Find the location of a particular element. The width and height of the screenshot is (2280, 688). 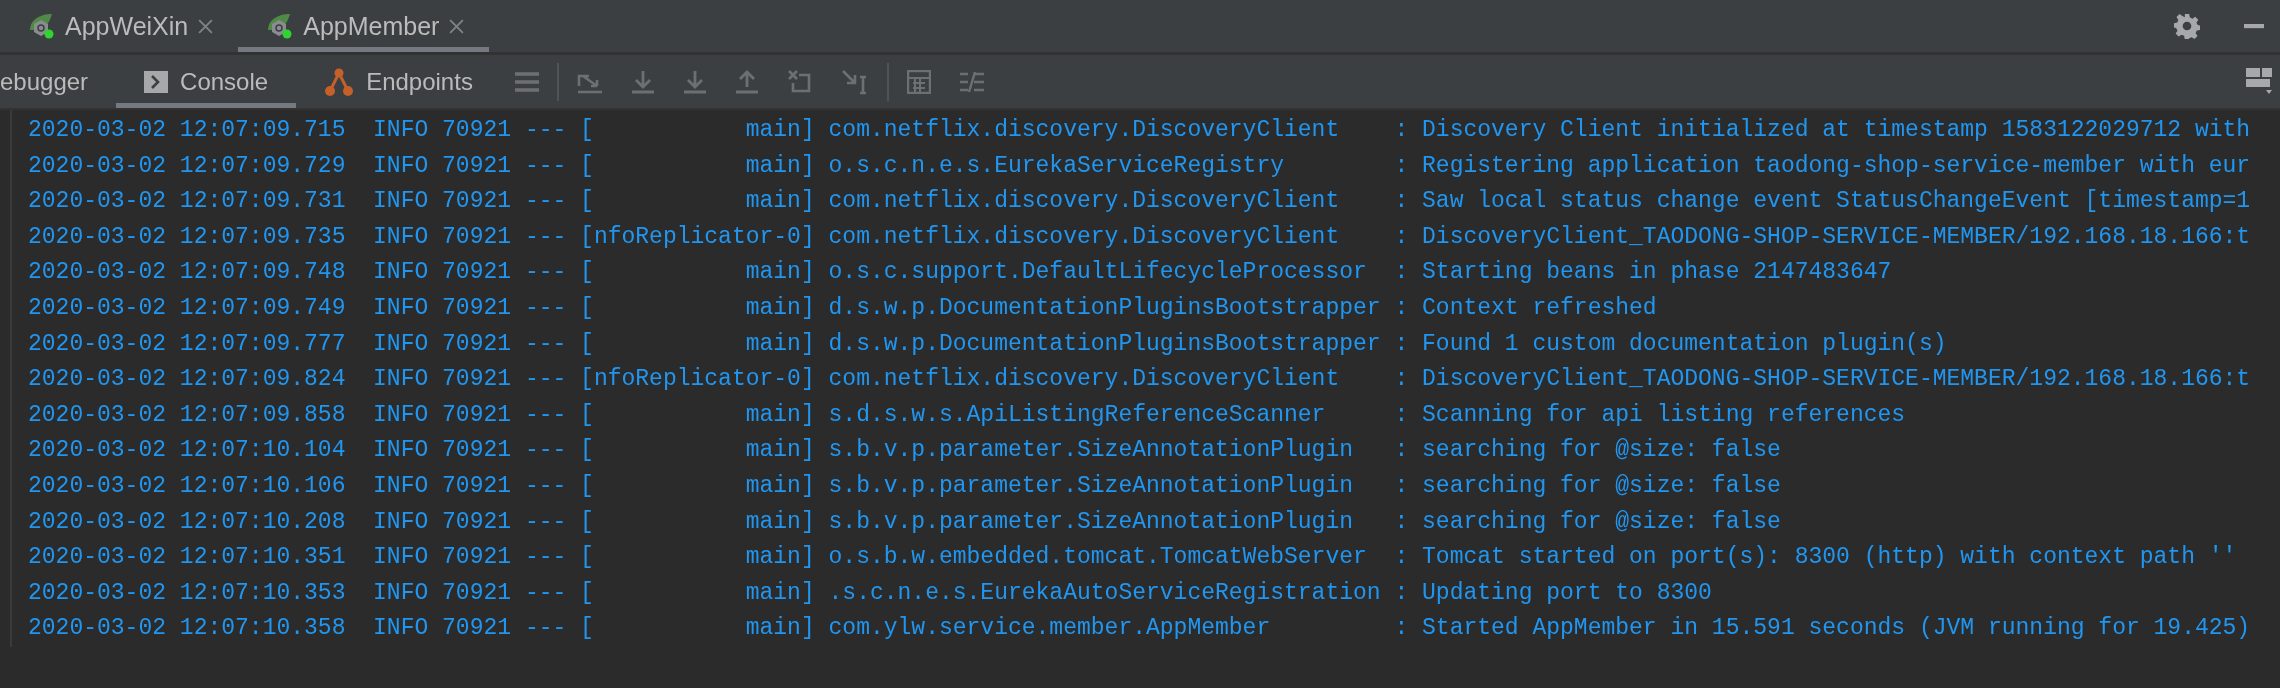

endpoints-icon is located at coordinates (339, 81).